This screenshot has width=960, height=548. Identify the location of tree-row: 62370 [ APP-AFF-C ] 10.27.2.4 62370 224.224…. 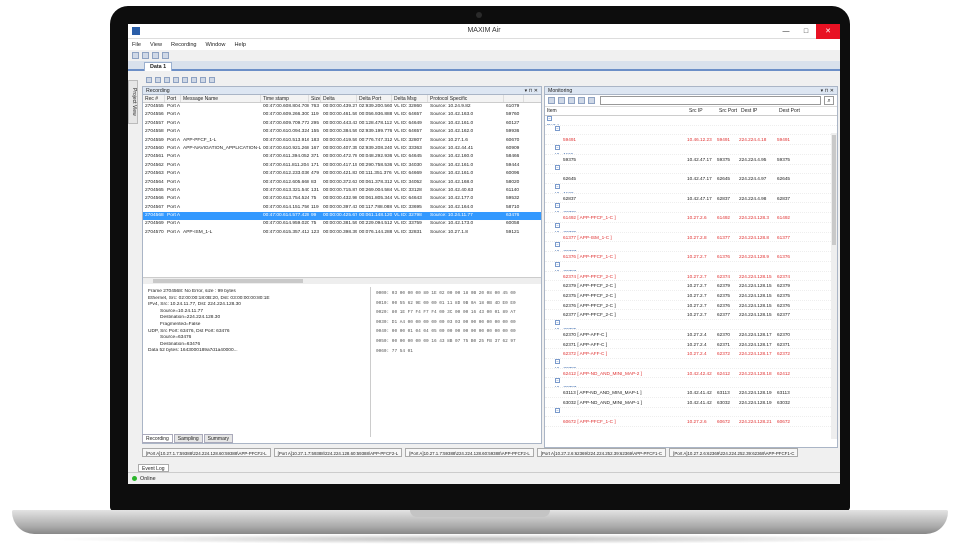
(691, 335).